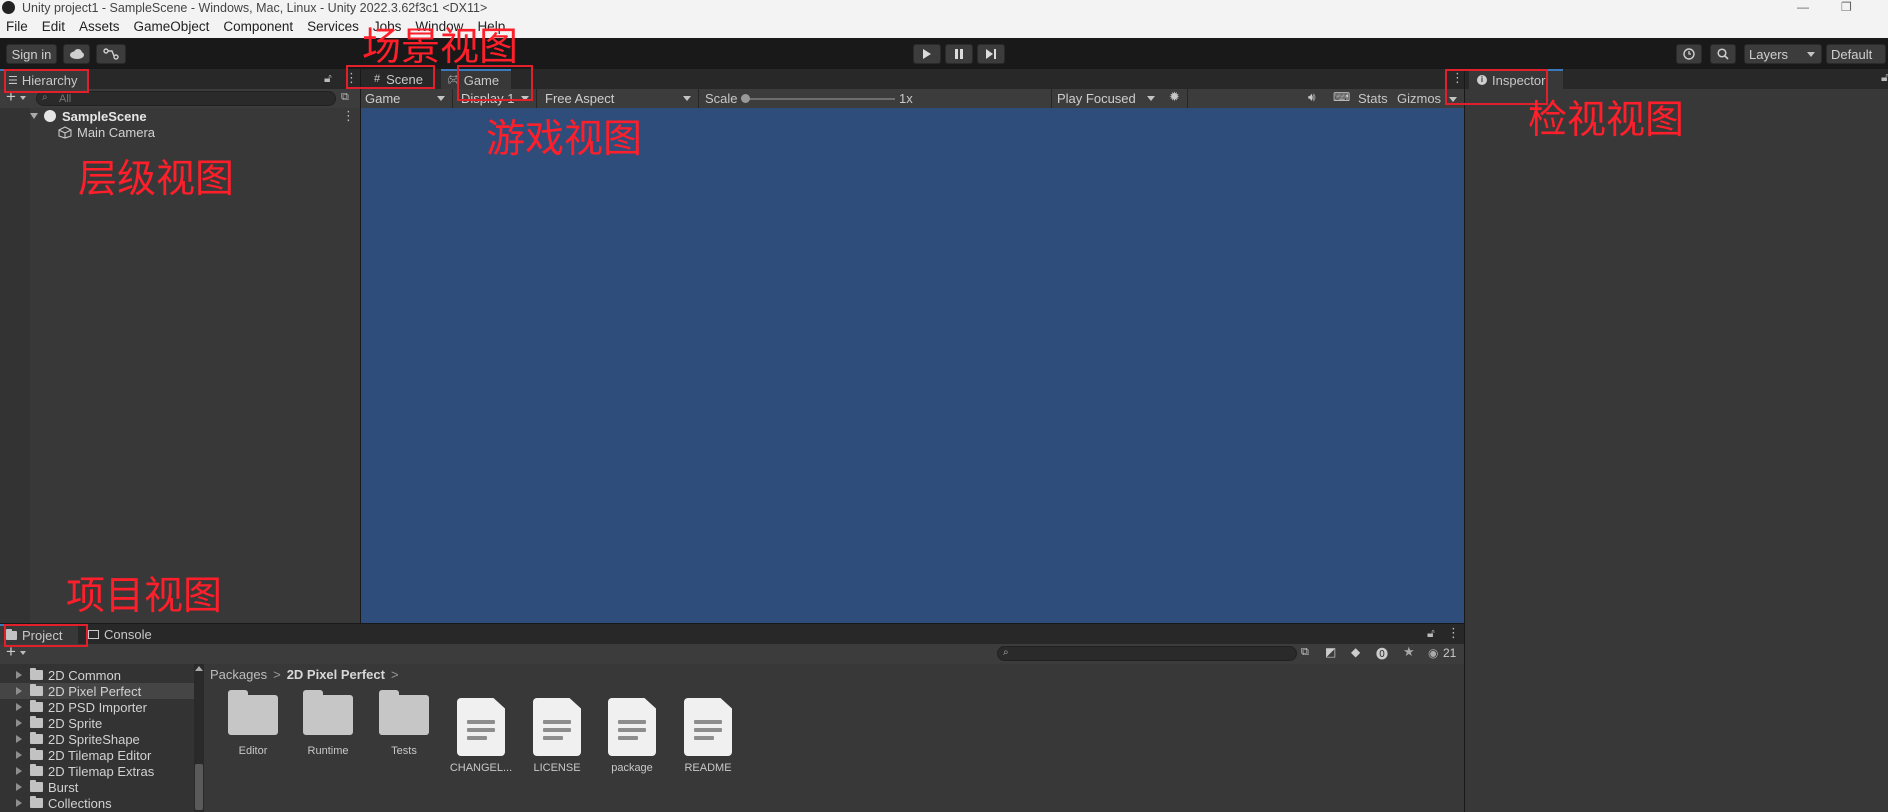 The height and width of the screenshot is (812, 1888). Describe the element at coordinates (199, 787) in the screenshot. I see `scrollbar-thumb` at that location.